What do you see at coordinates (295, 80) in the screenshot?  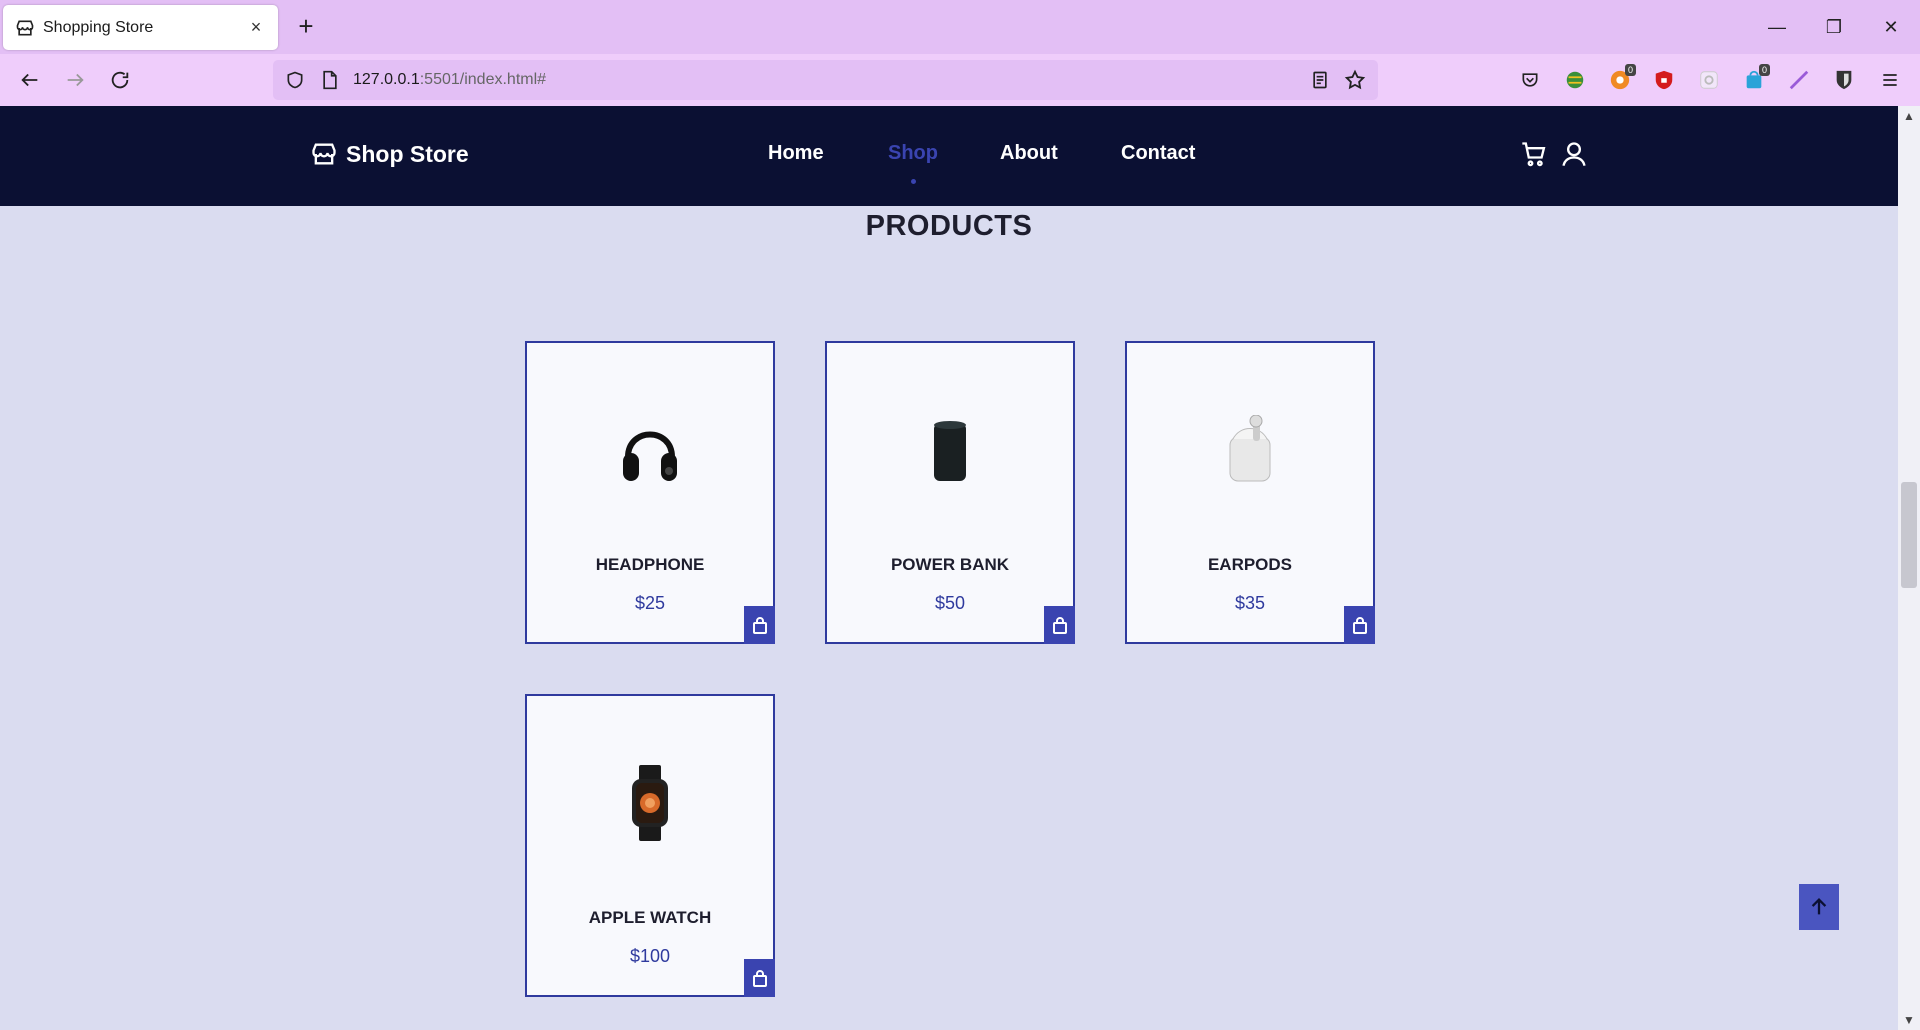 I see `shield-icon` at bounding box center [295, 80].